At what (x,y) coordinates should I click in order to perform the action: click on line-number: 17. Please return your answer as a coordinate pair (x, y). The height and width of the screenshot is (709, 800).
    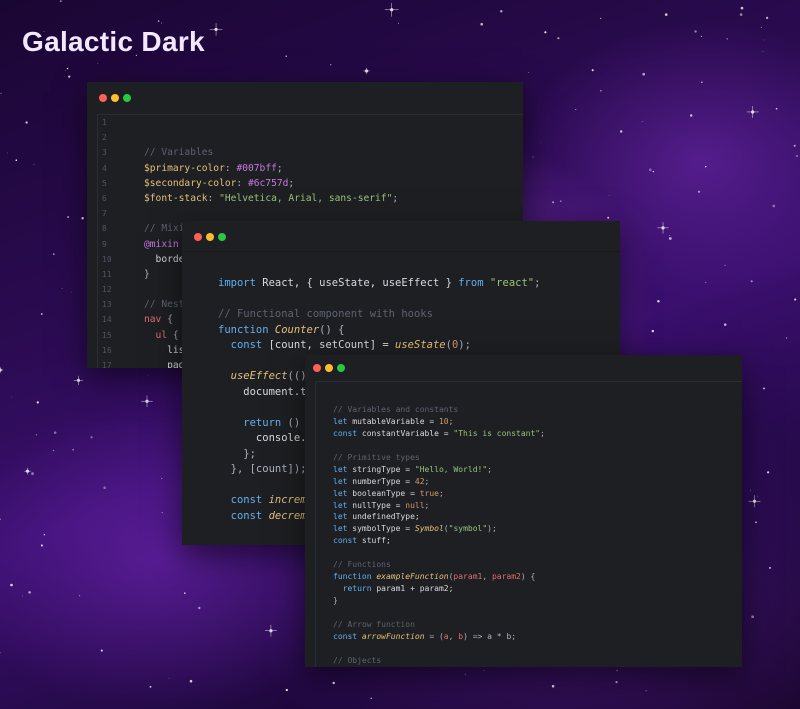
    Looking at the image, I should click on (107, 364).